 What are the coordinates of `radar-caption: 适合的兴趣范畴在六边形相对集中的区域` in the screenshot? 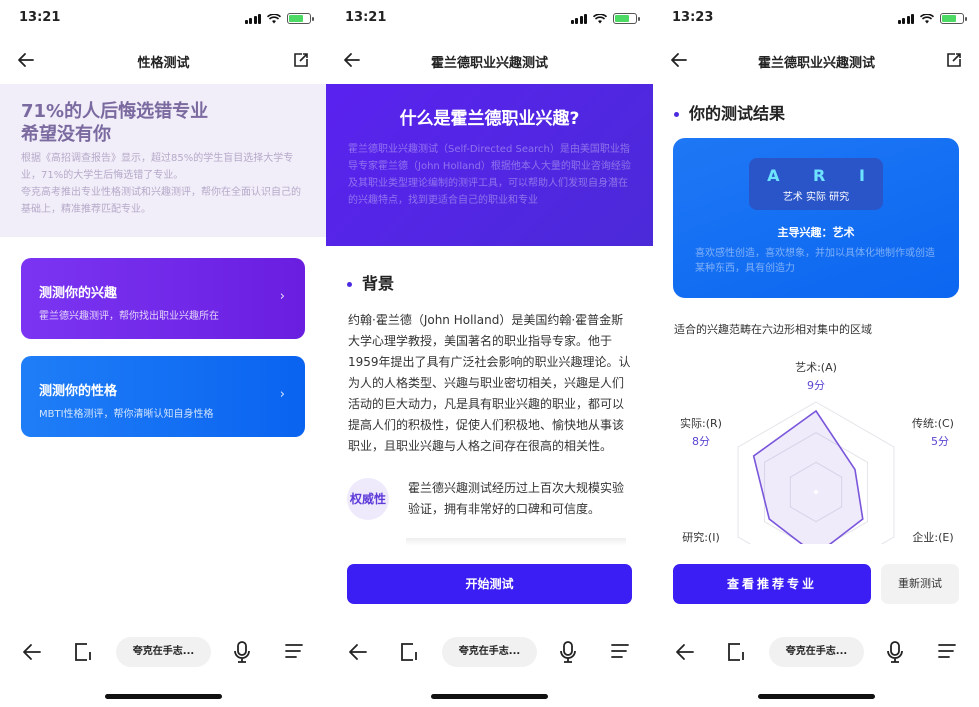 It's located at (773, 329).